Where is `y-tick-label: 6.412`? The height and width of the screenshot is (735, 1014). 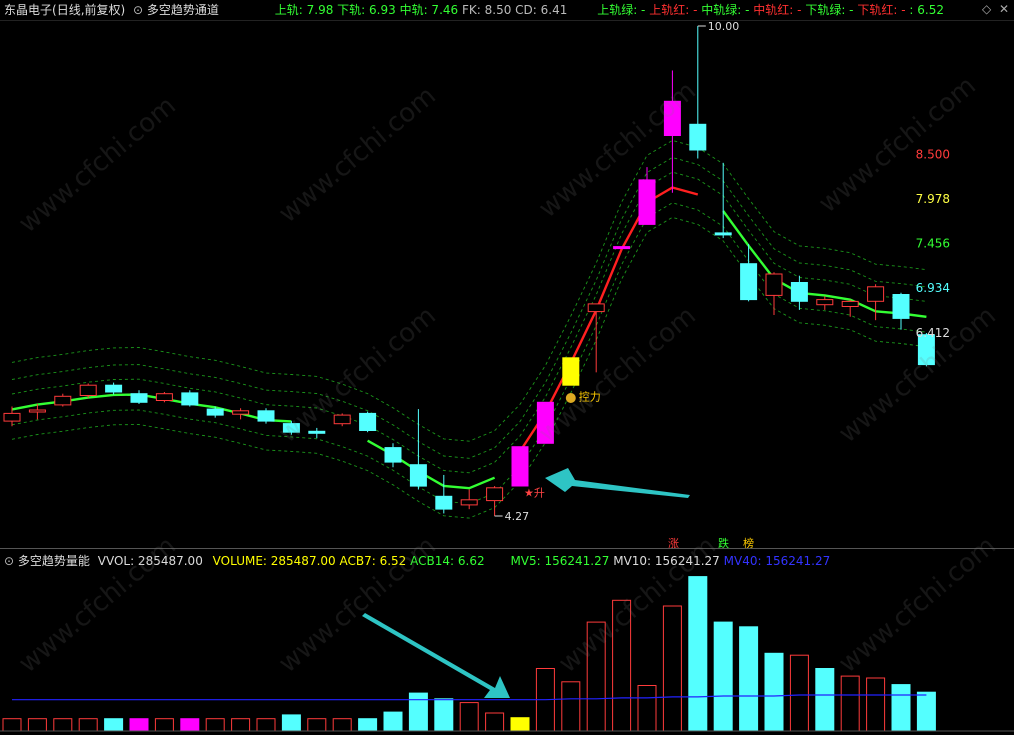 y-tick-label: 6.412 is located at coordinates (933, 333).